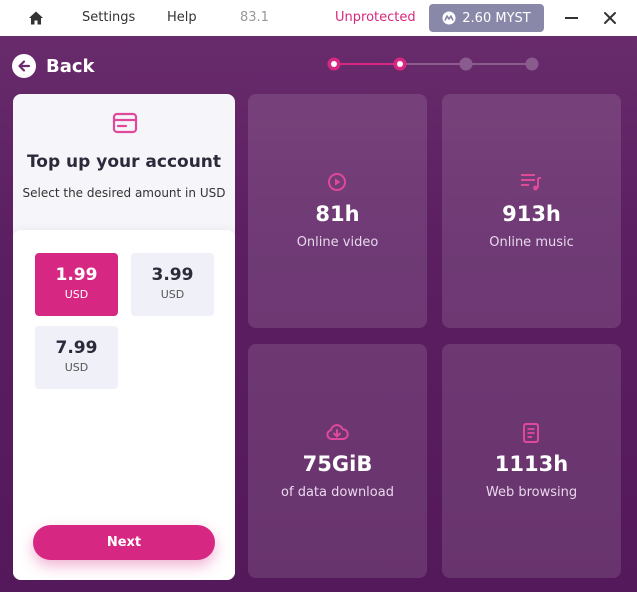 This screenshot has width=637, height=592. I want to click on stat-label: Online music, so click(531, 242).